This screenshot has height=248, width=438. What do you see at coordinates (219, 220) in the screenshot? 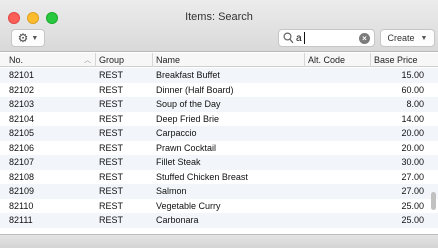
I see `table-row: 82111 REST Carbonara 25.00` at bounding box center [219, 220].